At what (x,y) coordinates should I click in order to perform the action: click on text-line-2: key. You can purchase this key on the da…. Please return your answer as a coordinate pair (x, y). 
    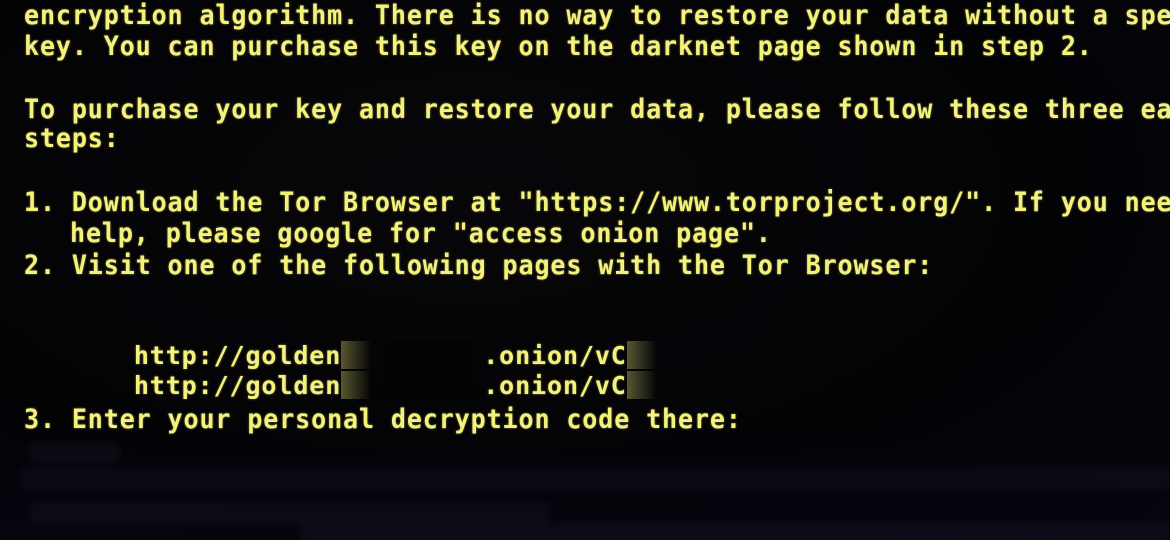
    Looking at the image, I should click on (558, 46).